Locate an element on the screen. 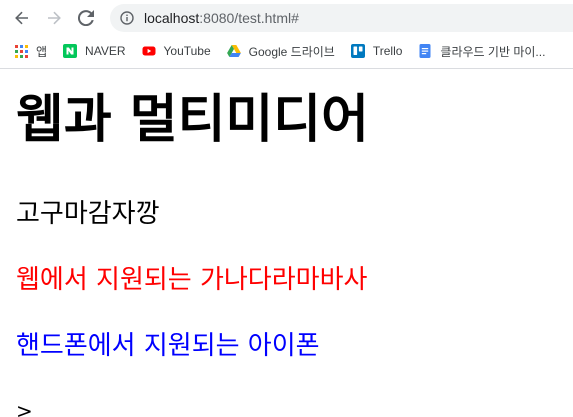 The height and width of the screenshot is (417, 573). url-host: localhost is located at coordinates (172, 18).